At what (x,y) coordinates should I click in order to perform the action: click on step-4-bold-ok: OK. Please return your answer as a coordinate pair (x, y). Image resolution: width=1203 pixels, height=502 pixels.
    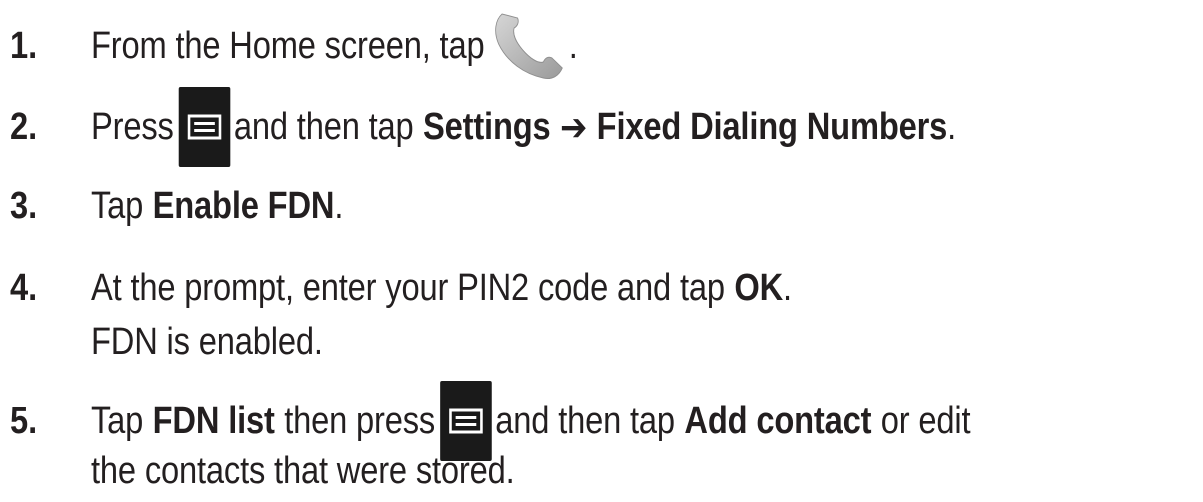
    Looking at the image, I should click on (759, 287).